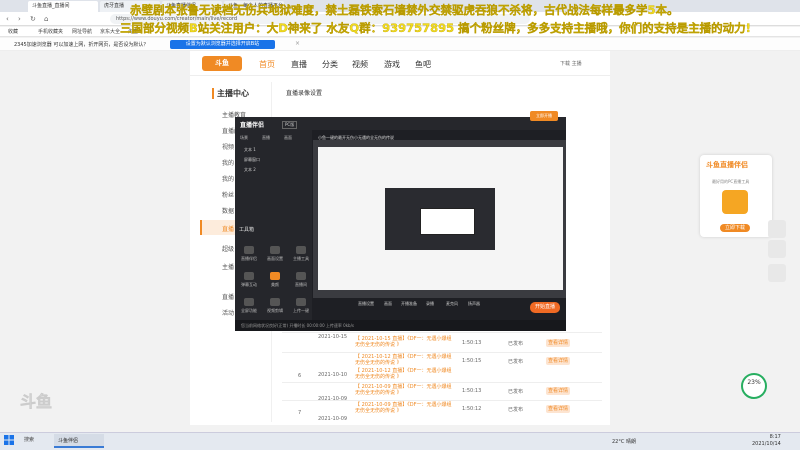 Image resolution: width=800 pixels, height=450 pixels. Describe the element at coordinates (392, 64) in the screenshot. I see `nav-game: 游戏` at that location.